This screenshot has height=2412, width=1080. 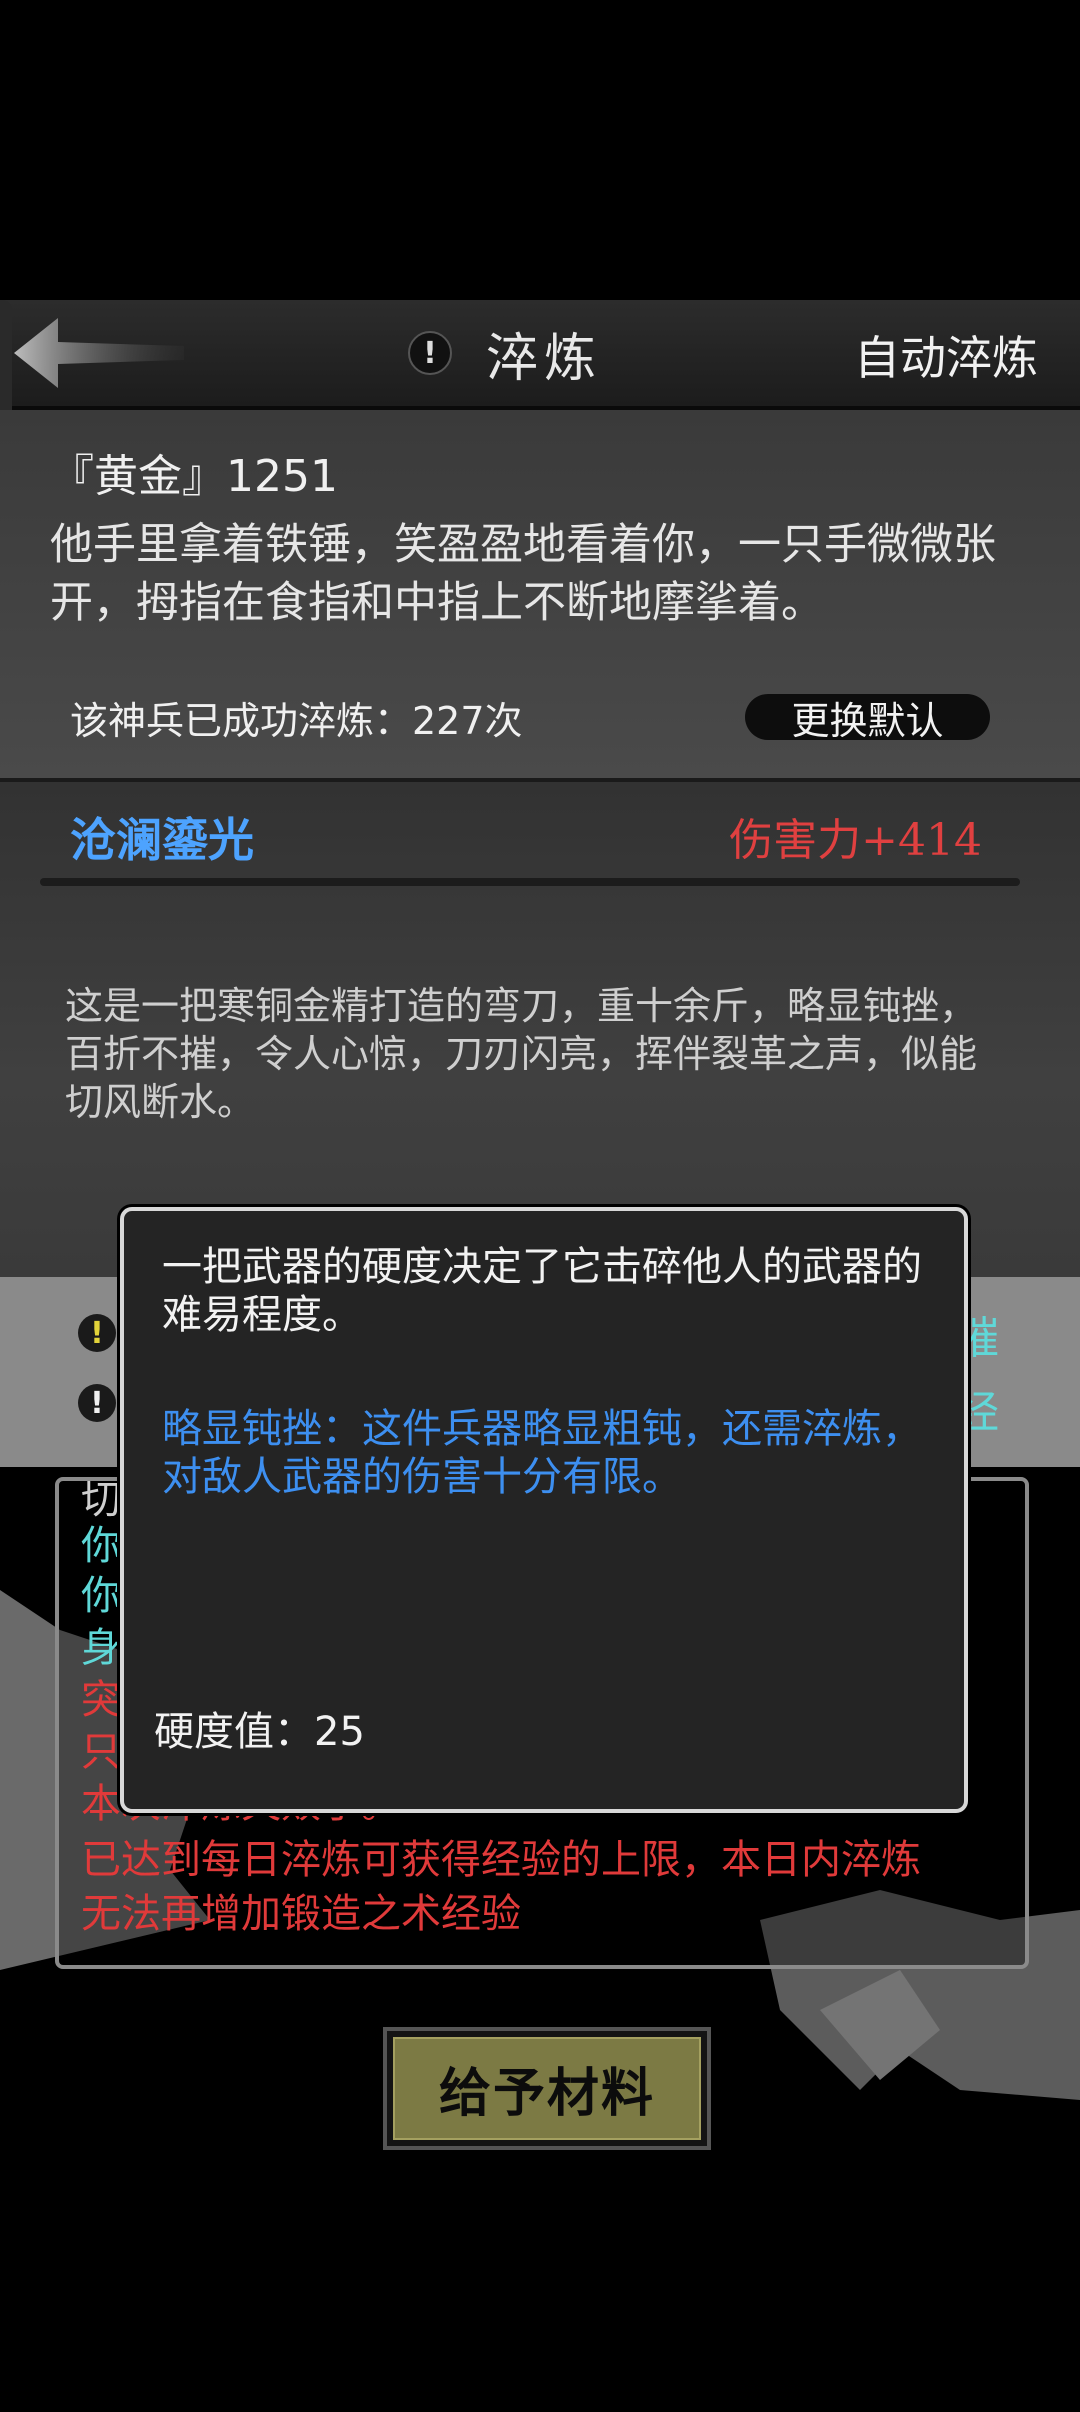 What do you see at coordinates (867, 718) in the screenshot?
I see `change-default-button: 更换默认` at bounding box center [867, 718].